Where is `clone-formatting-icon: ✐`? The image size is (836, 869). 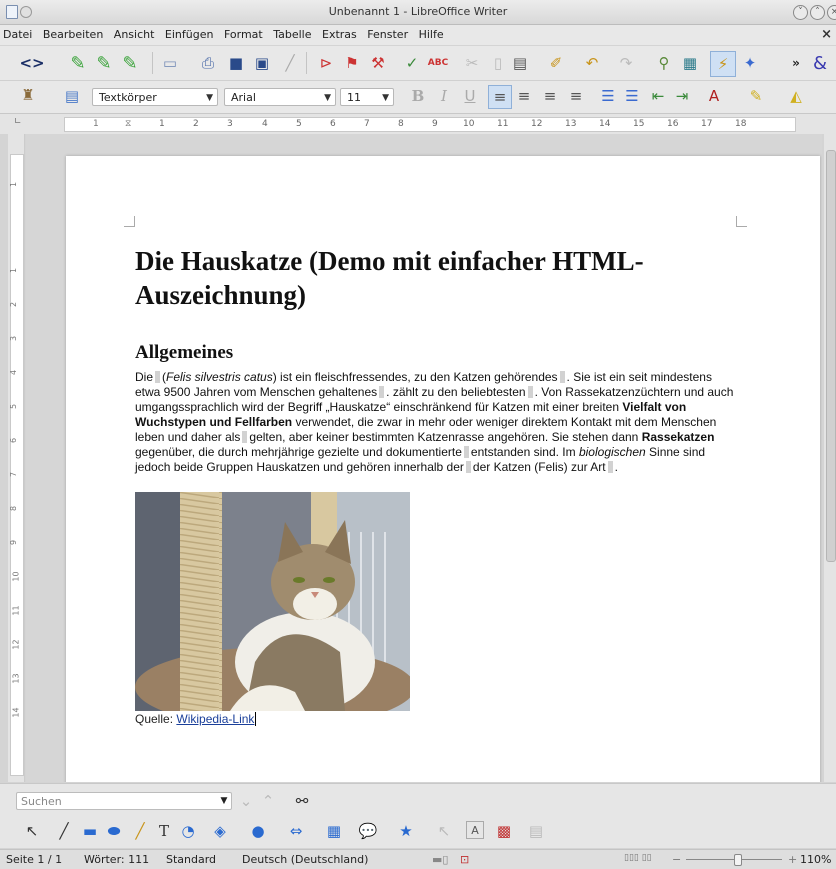
clone-formatting-icon: ✐ is located at coordinates (556, 63).